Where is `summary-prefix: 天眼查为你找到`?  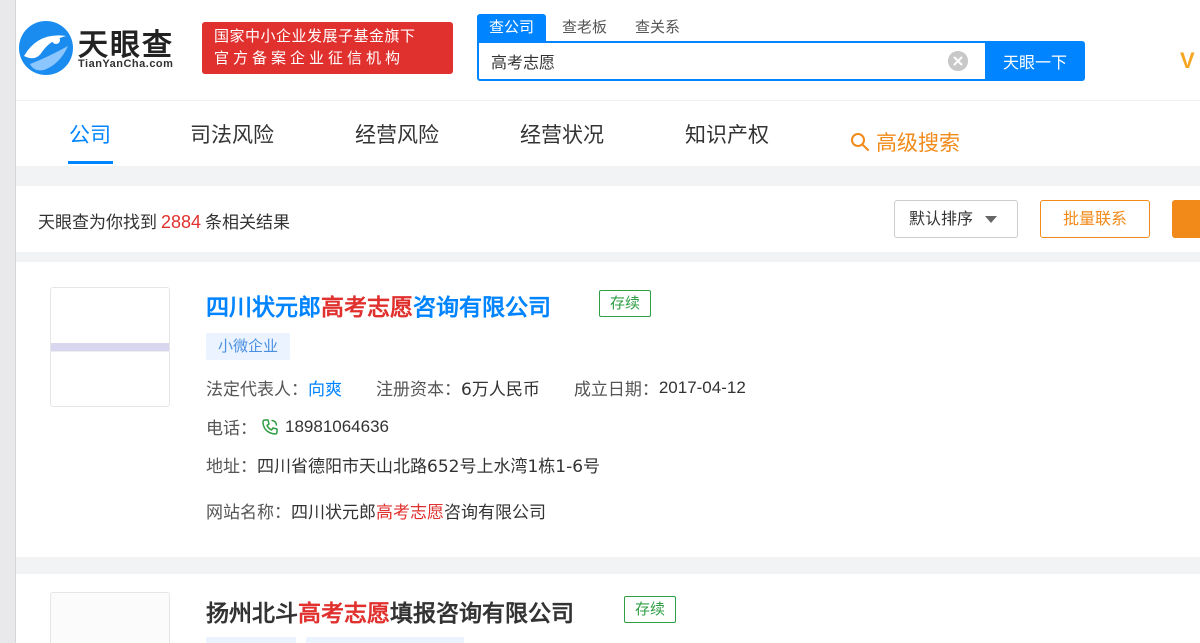
summary-prefix: 天眼查为你找到 is located at coordinates (97, 223).